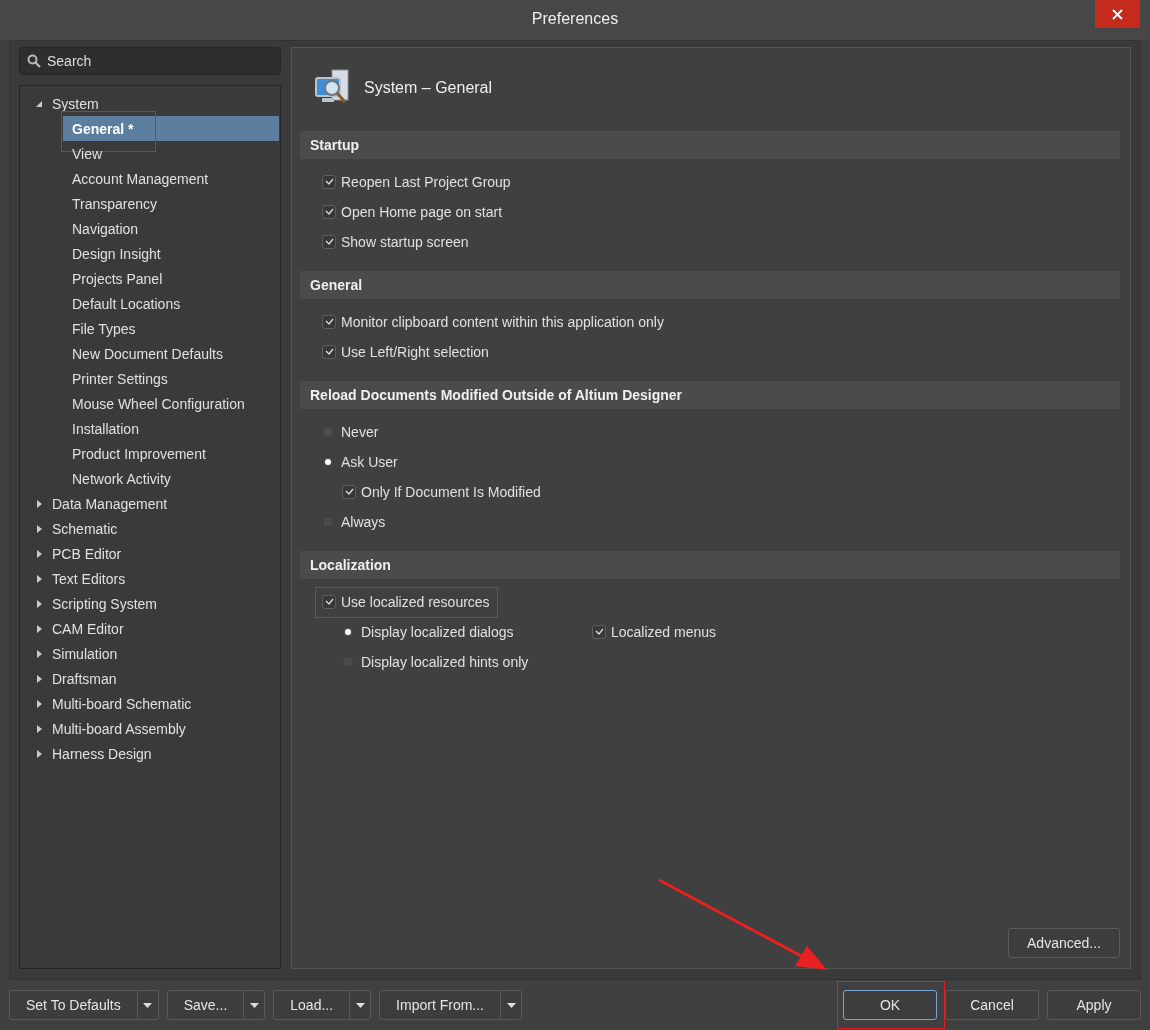 This screenshot has width=1150, height=1030. I want to click on search-icon, so click(34, 61).